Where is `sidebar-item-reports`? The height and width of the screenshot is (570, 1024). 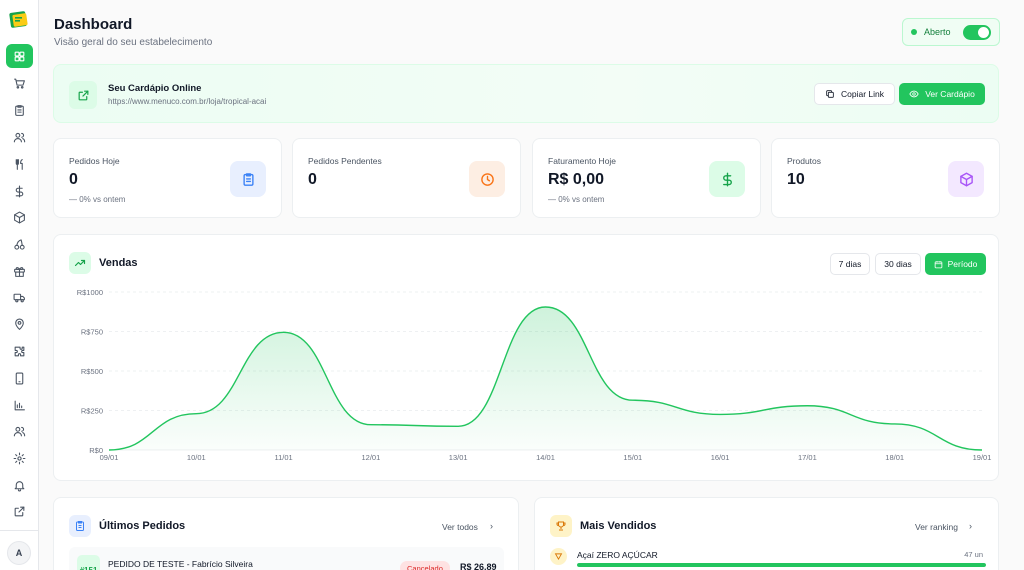
sidebar-item-reports is located at coordinates (19, 405).